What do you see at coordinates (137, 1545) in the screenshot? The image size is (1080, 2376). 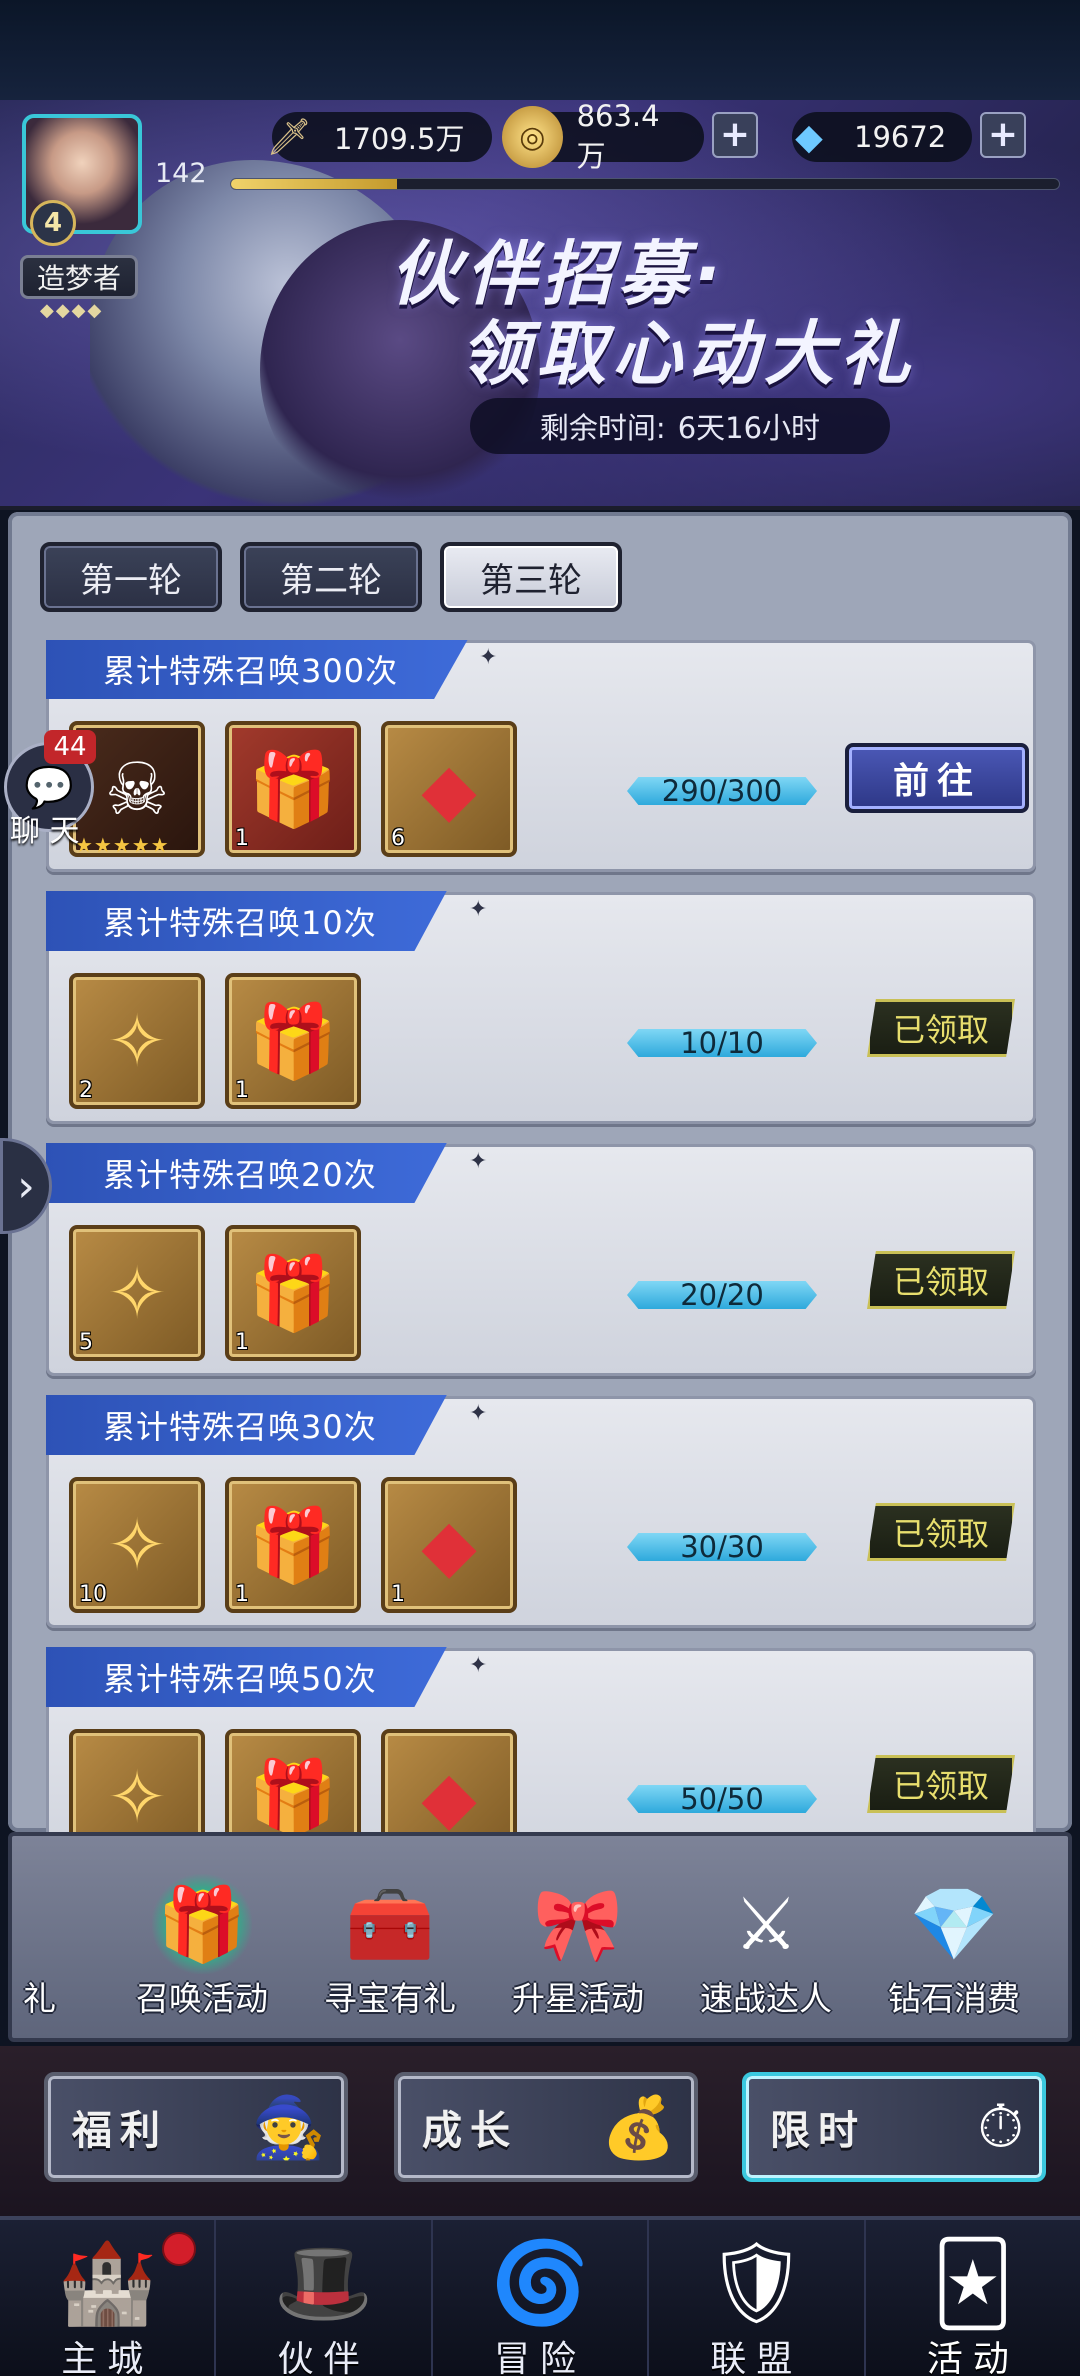 I see `summon-scroll-icon: ✧ 10` at bounding box center [137, 1545].